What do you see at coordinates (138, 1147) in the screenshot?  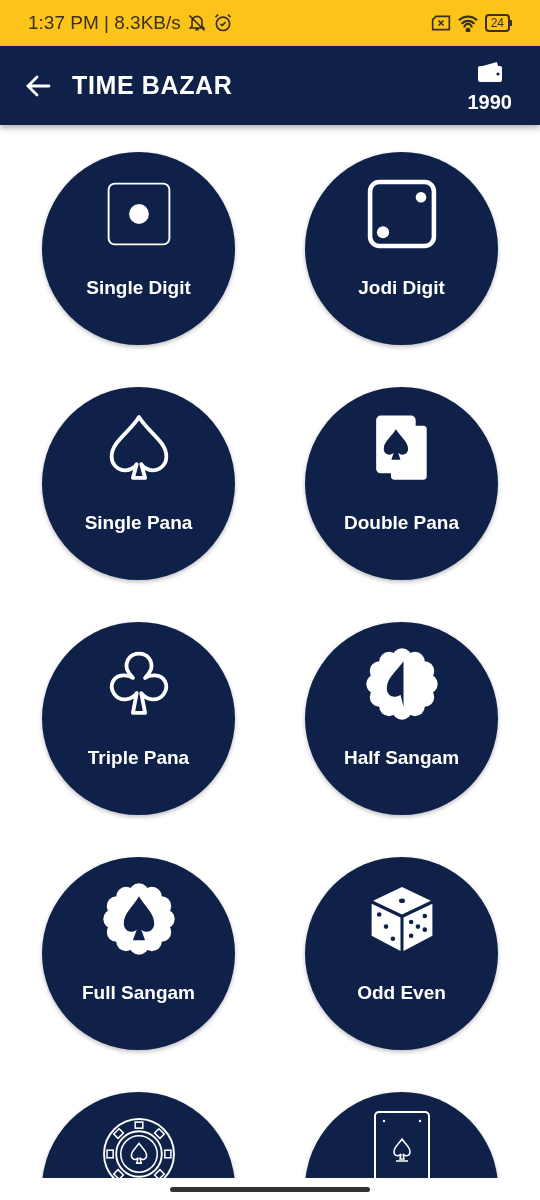 I see `poker-chip-icon` at bounding box center [138, 1147].